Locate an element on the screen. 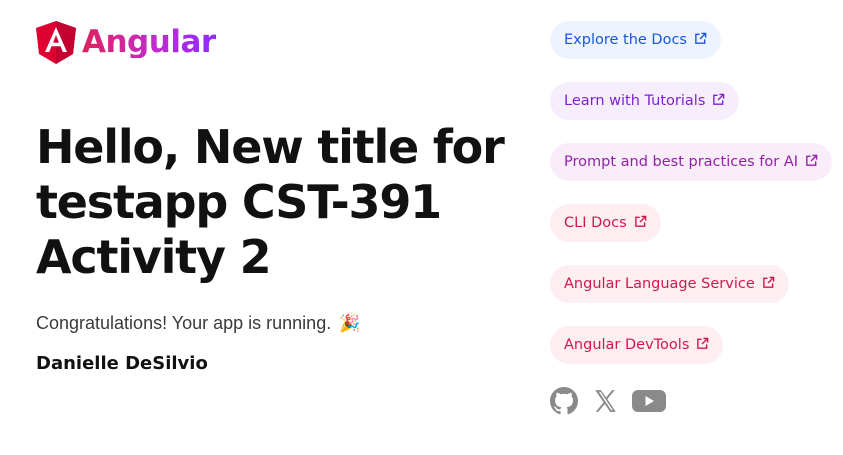 The height and width of the screenshot is (455, 843). angular-shield-icon is located at coordinates (56, 42).